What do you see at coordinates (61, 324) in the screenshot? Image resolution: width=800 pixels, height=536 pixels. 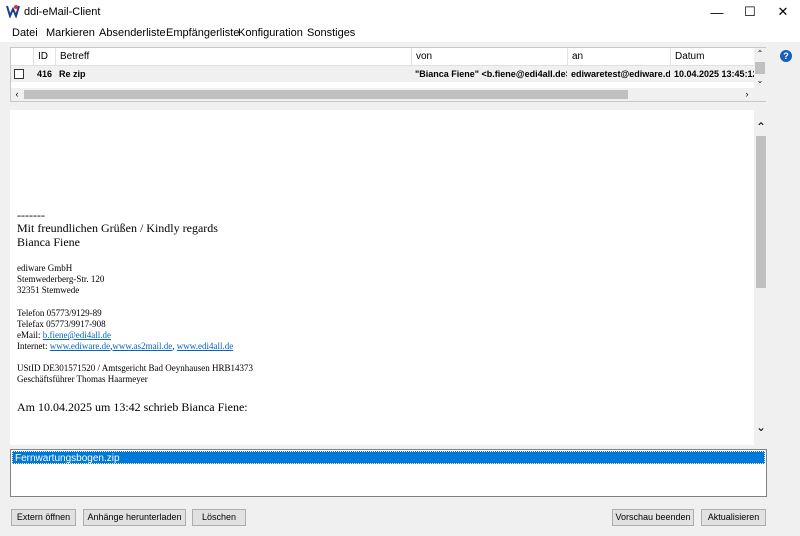 I see `fax-text: Telefax 05773/9917-908` at bounding box center [61, 324].